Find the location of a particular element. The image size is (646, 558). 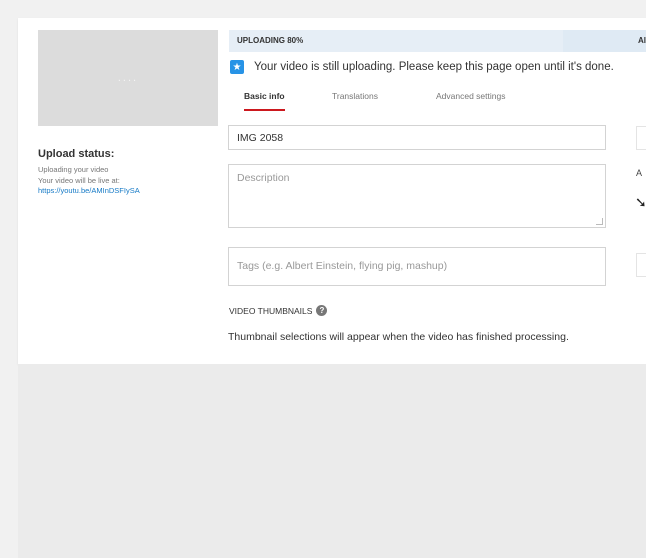

right-panel-label: A is located at coordinates (639, 173).